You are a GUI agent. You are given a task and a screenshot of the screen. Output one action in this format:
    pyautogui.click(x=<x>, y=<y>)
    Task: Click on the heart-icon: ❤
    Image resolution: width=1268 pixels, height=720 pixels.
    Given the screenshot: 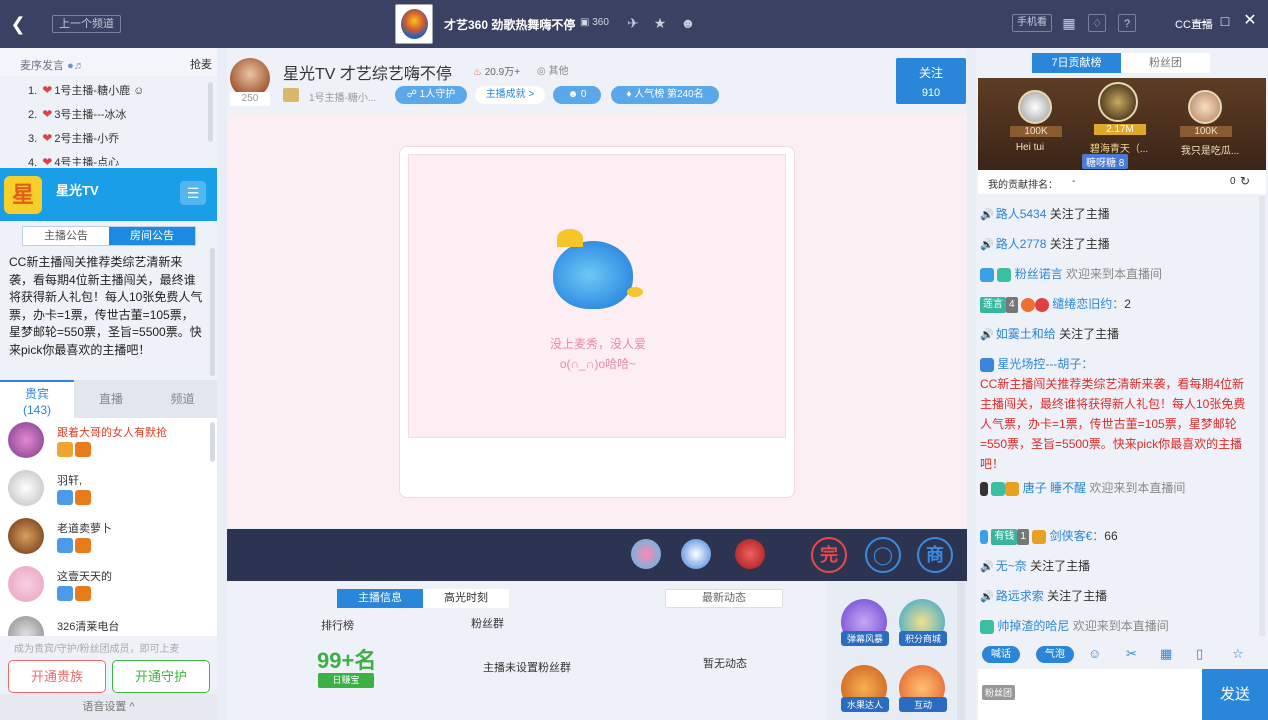 What is the action you would take?
    pyautogui.click(x=47, y=90)
    